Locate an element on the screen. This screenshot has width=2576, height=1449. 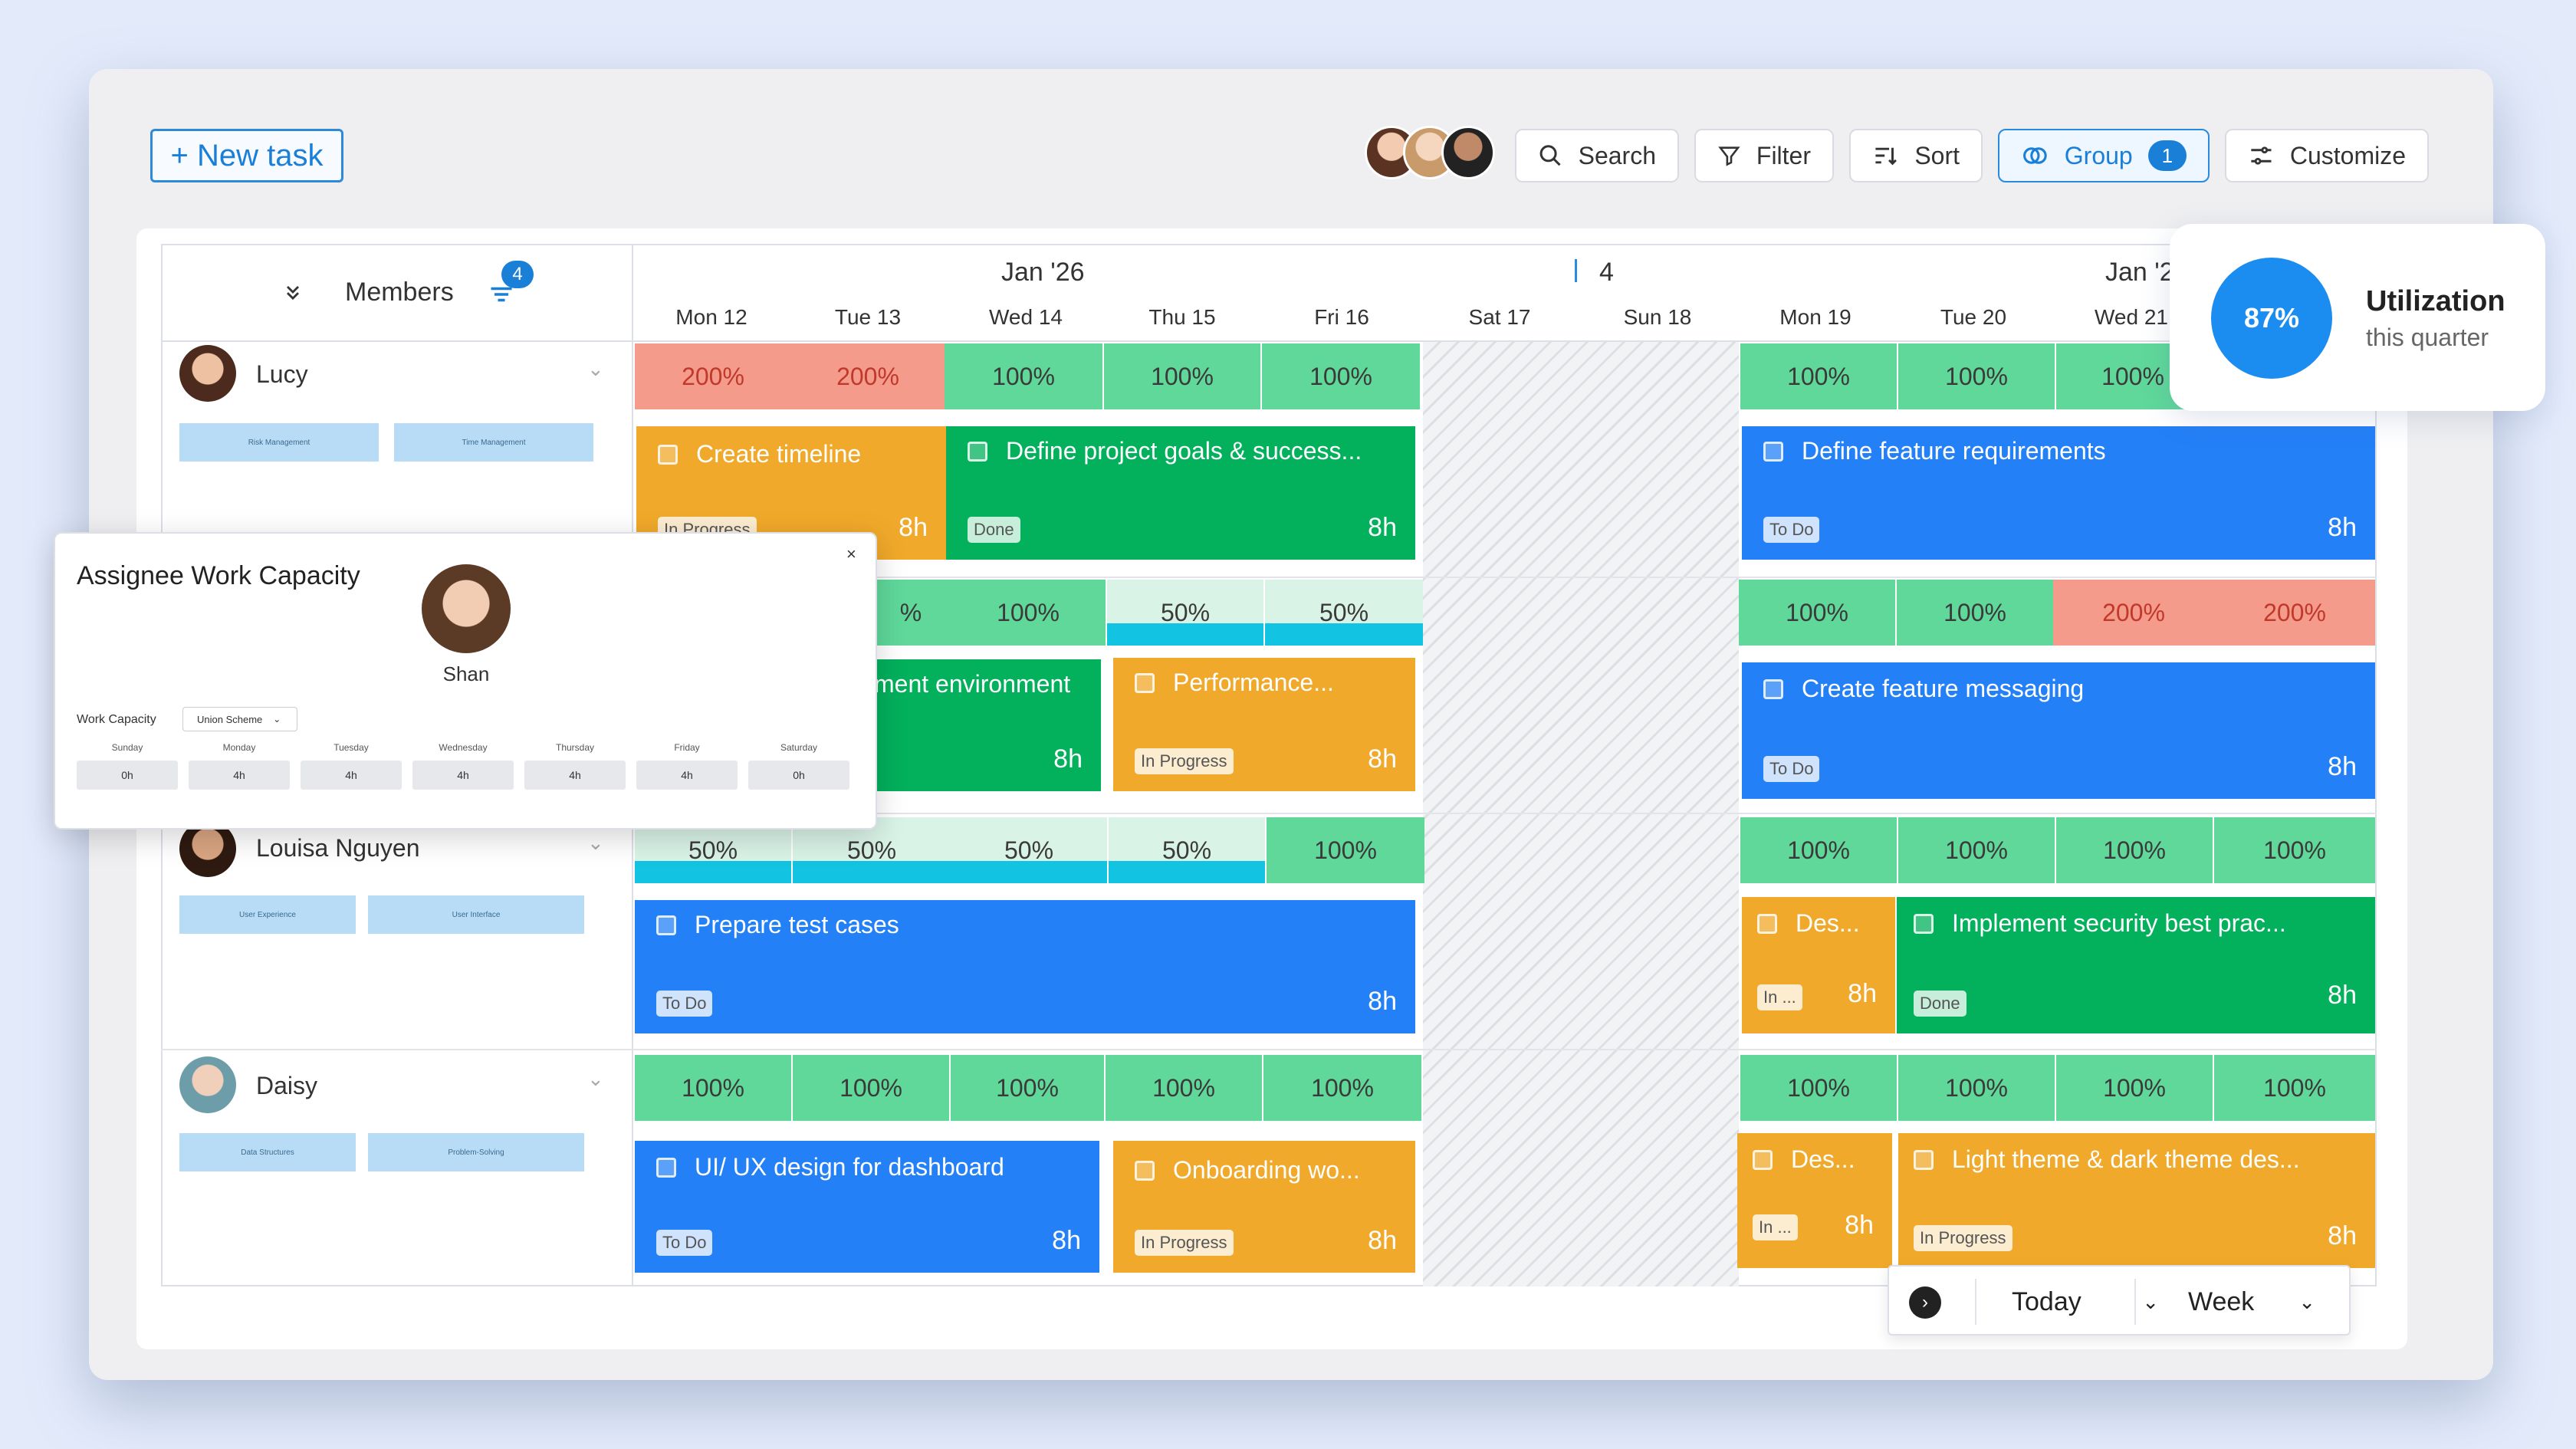
weekday-label: Wednesday is located at coordinates (464, 747).